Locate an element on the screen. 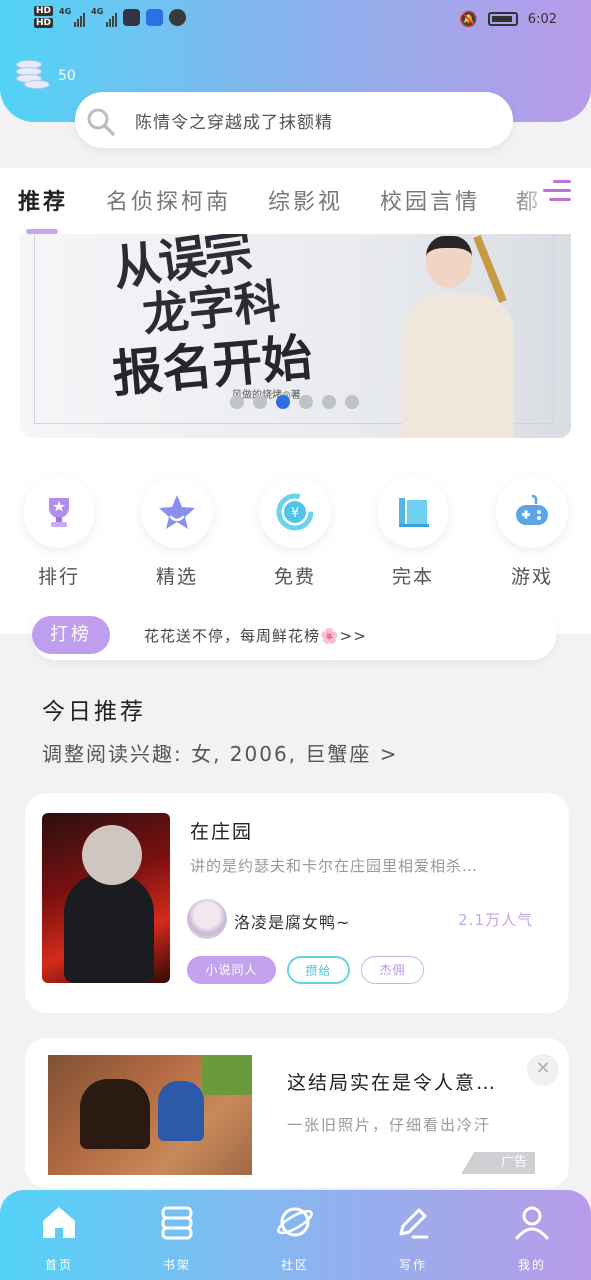 The height and width of the screenshot is (1280, 591). author-name: 洛凌是腐女鸭~ is located at coordinates (292, 921).